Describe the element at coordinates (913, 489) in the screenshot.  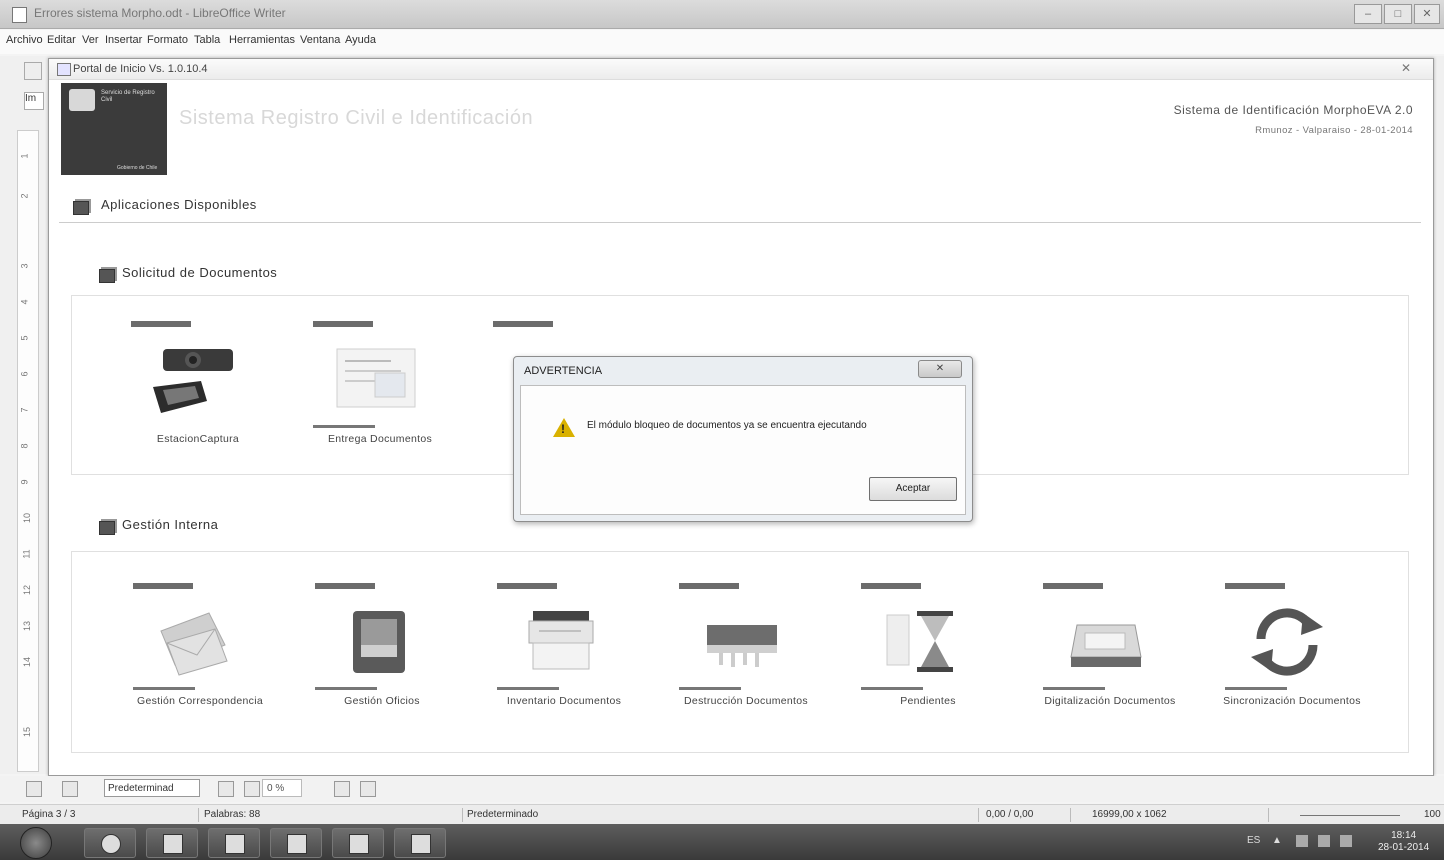
I see `accept-button: Aceptar` at that location.